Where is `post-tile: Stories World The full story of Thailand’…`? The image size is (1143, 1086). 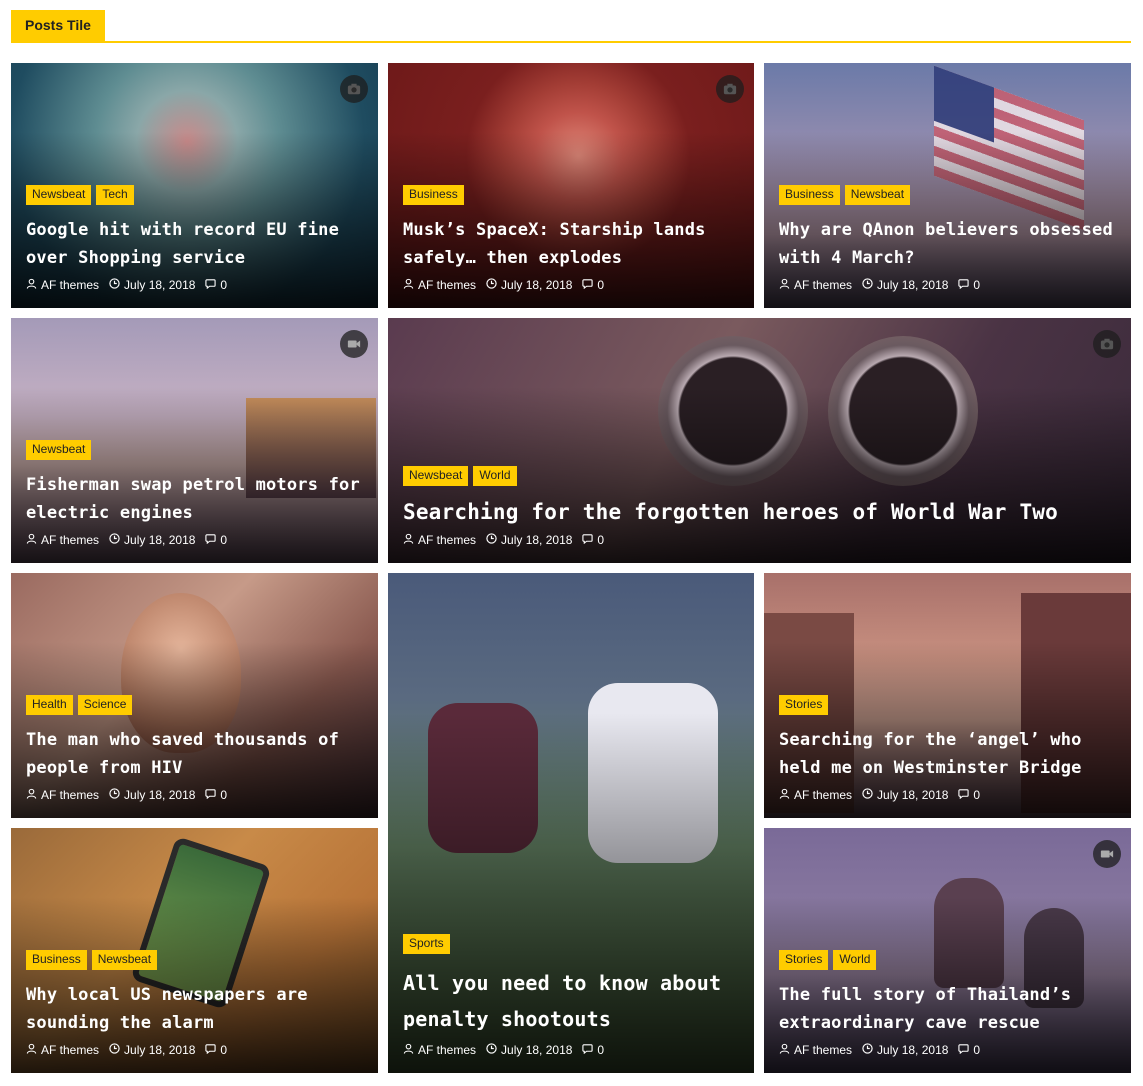 post-tile: Stories World The full story of Thailand’… is located at coordinates (947, 950).